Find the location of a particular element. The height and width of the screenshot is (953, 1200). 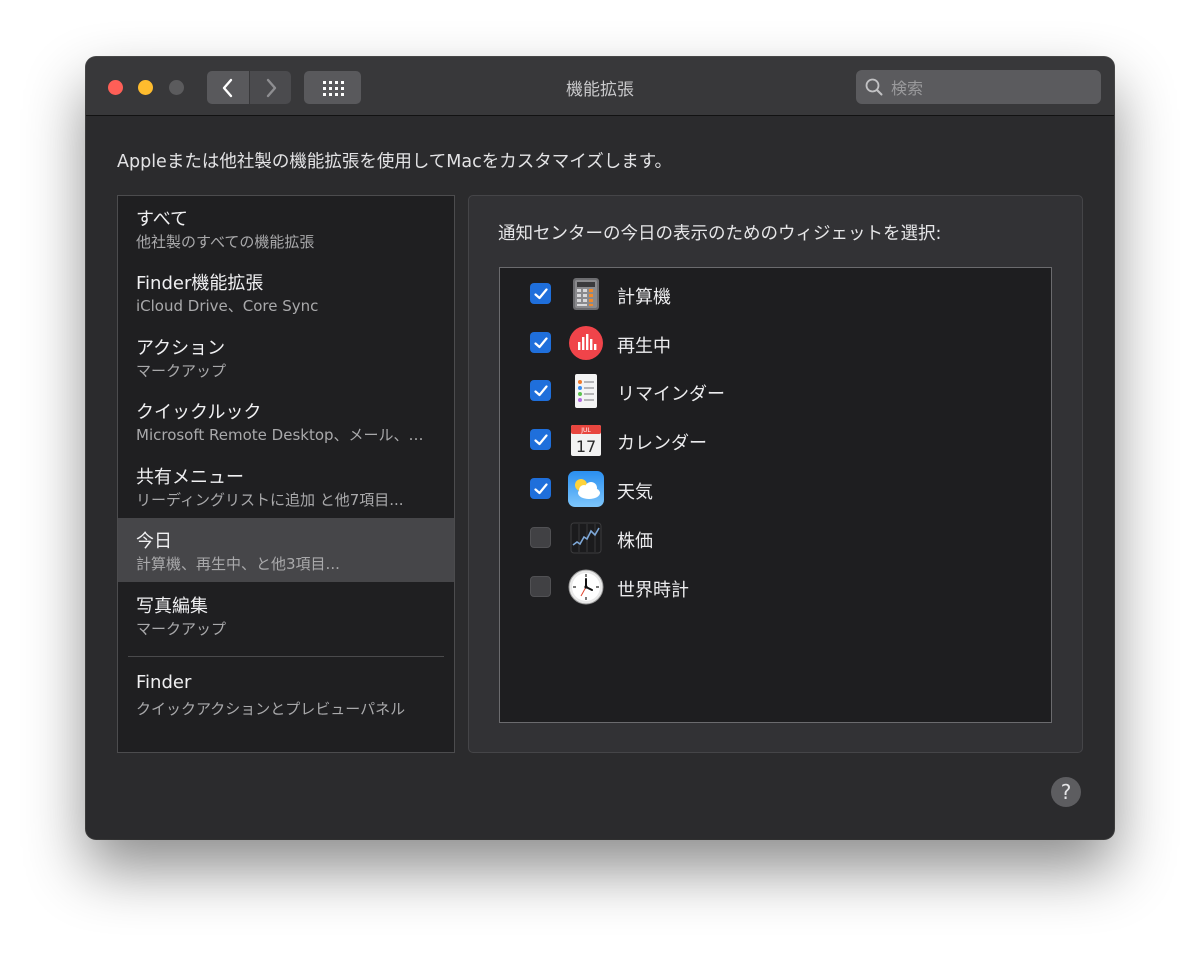

sidebar-item-actions: アクション マークアップ is located at coordinates (286, 357).